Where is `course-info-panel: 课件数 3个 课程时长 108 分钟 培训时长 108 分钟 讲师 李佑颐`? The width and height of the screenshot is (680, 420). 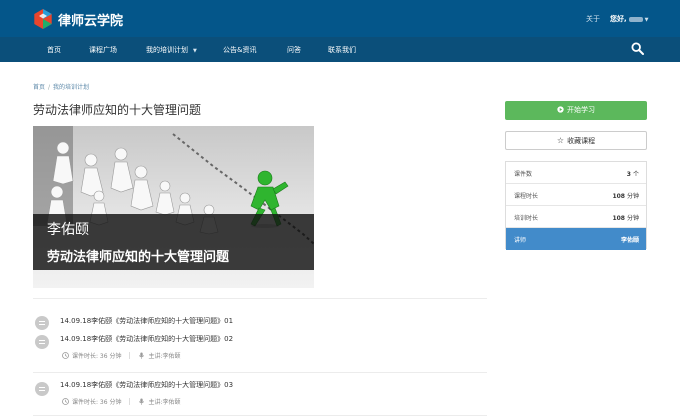
course-info-panel: 课件数 3个 课程时长 108 分钟 培训时长 108 分钟 讲师 李佑颐 is located at coordinates (576, 205).